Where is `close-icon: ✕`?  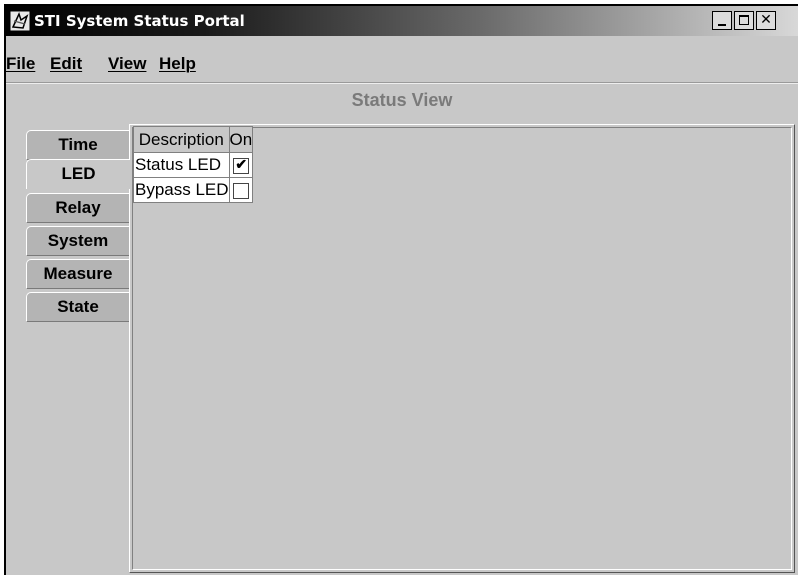 close-icon: ✕ is located at coordinates (766, 20).